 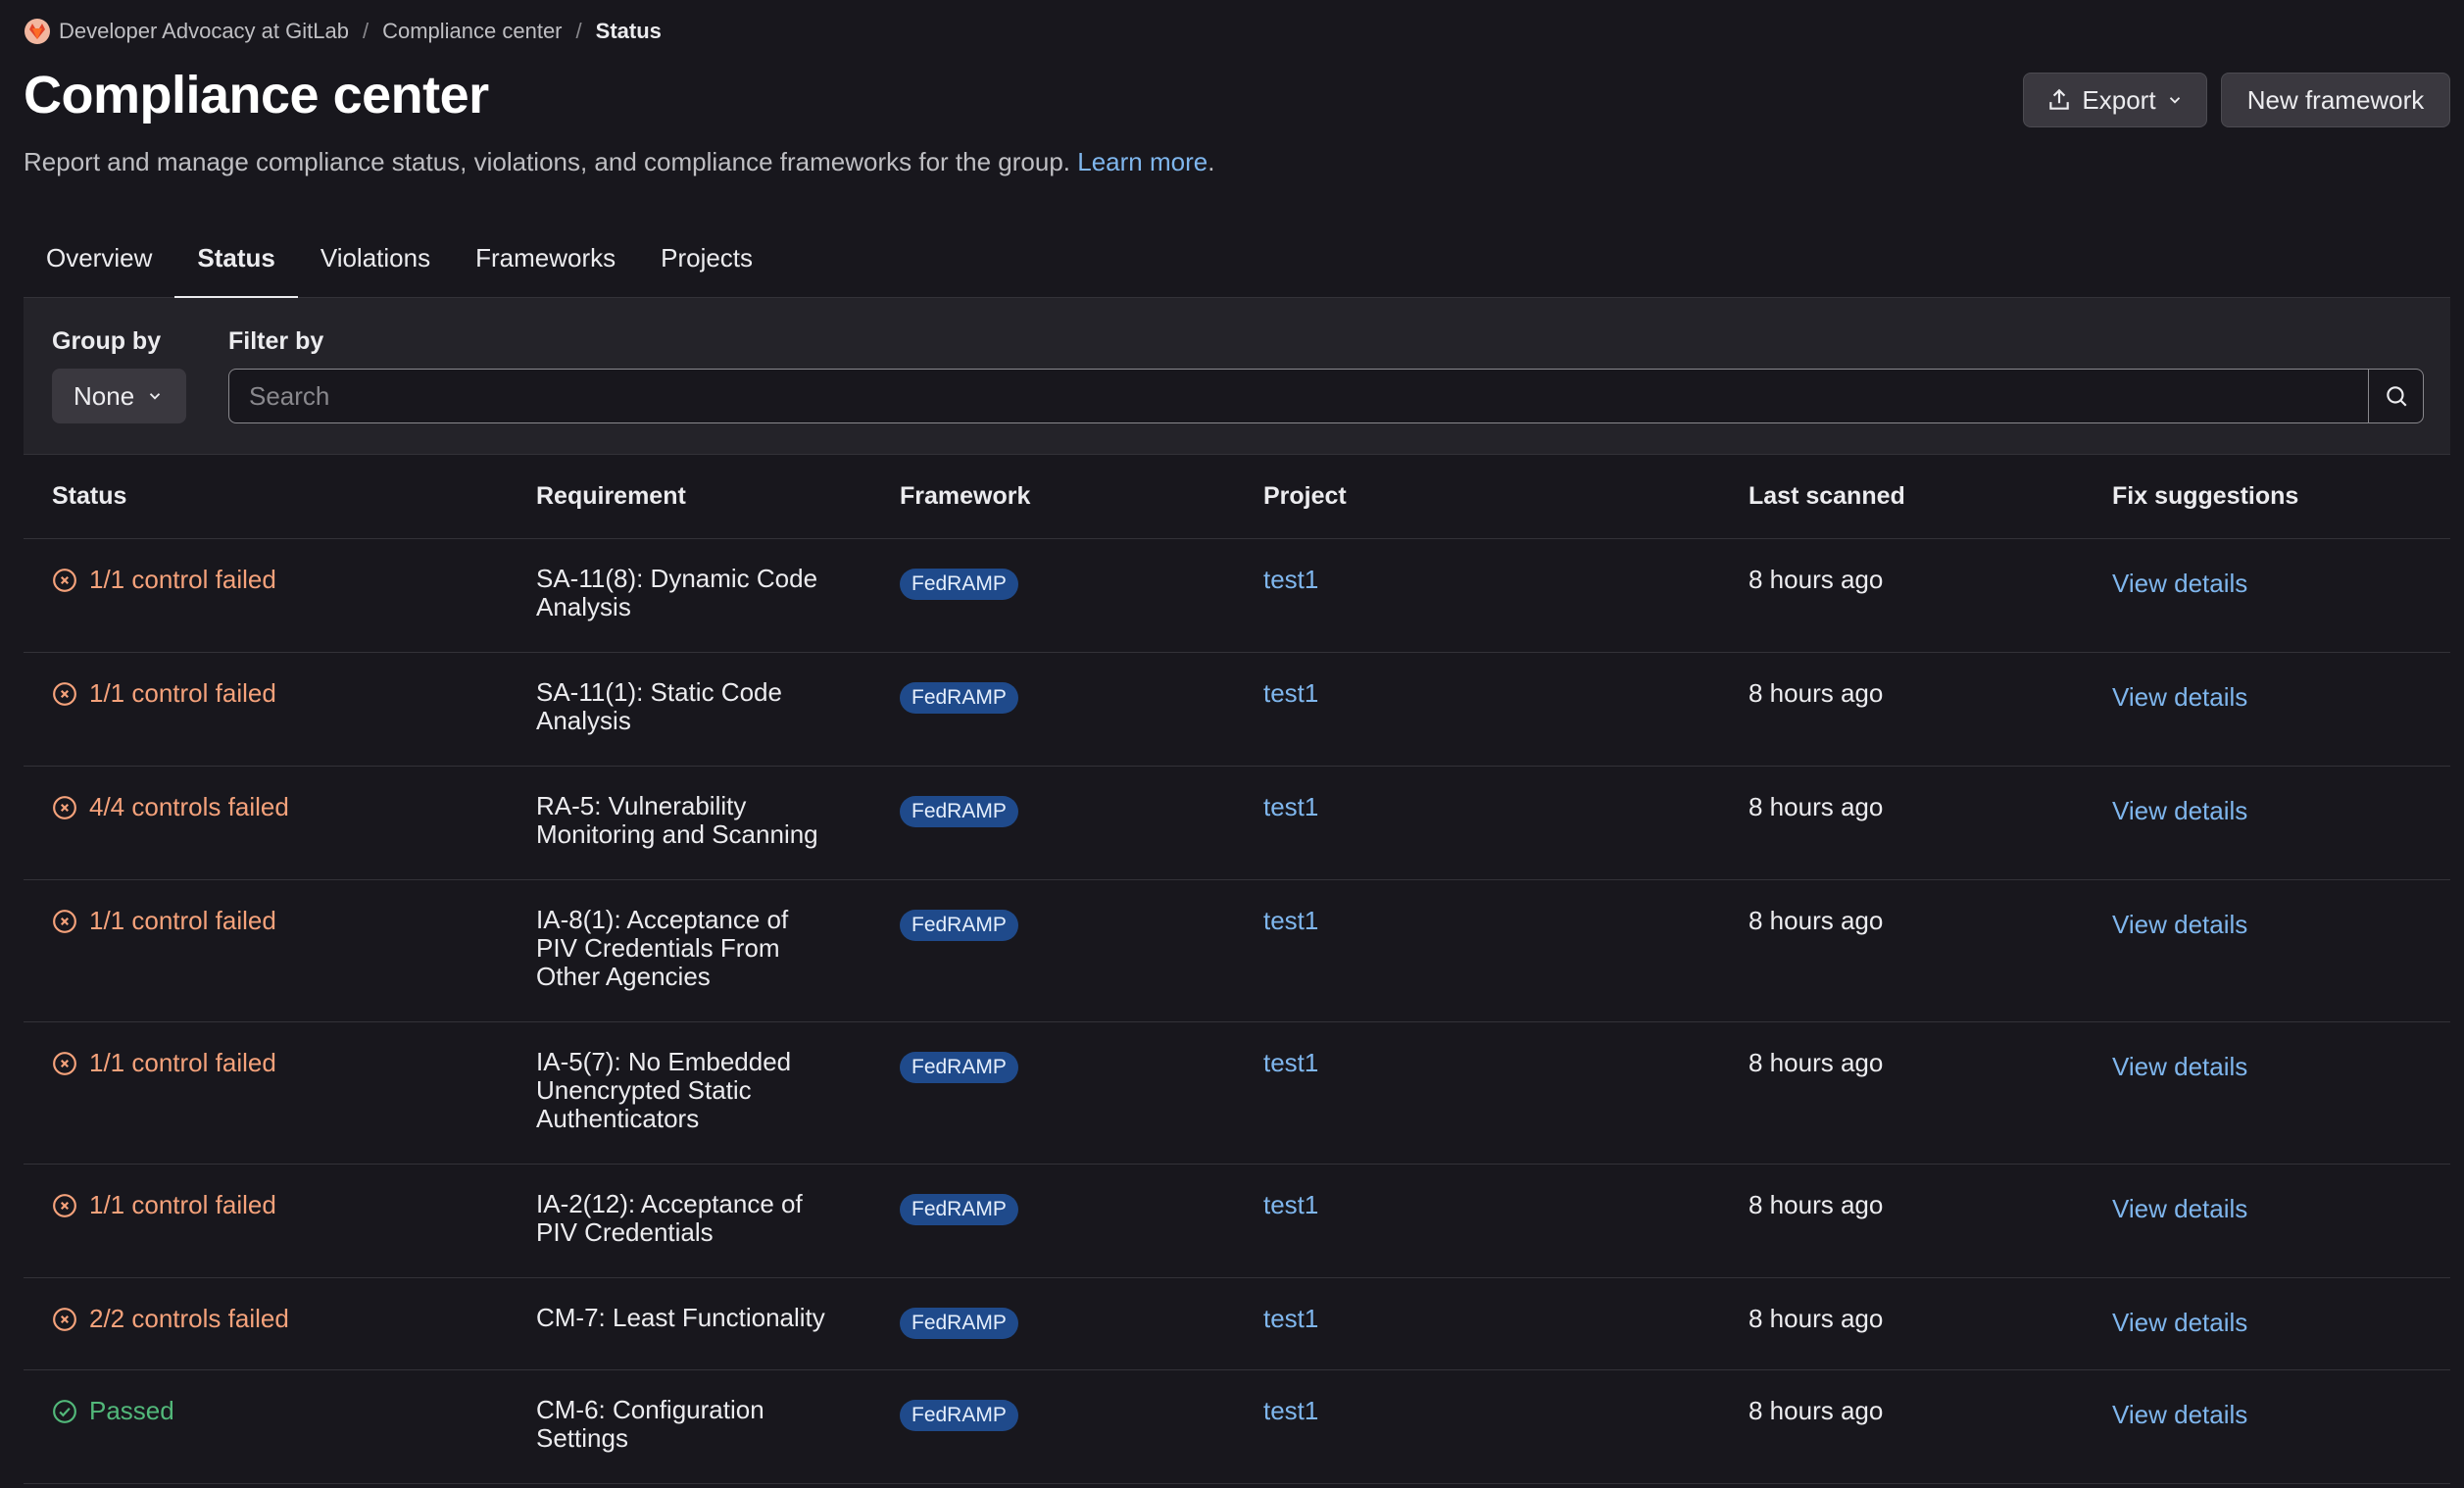 I want to click on breadcrumb-current: Status, so click(x=628, y=31).